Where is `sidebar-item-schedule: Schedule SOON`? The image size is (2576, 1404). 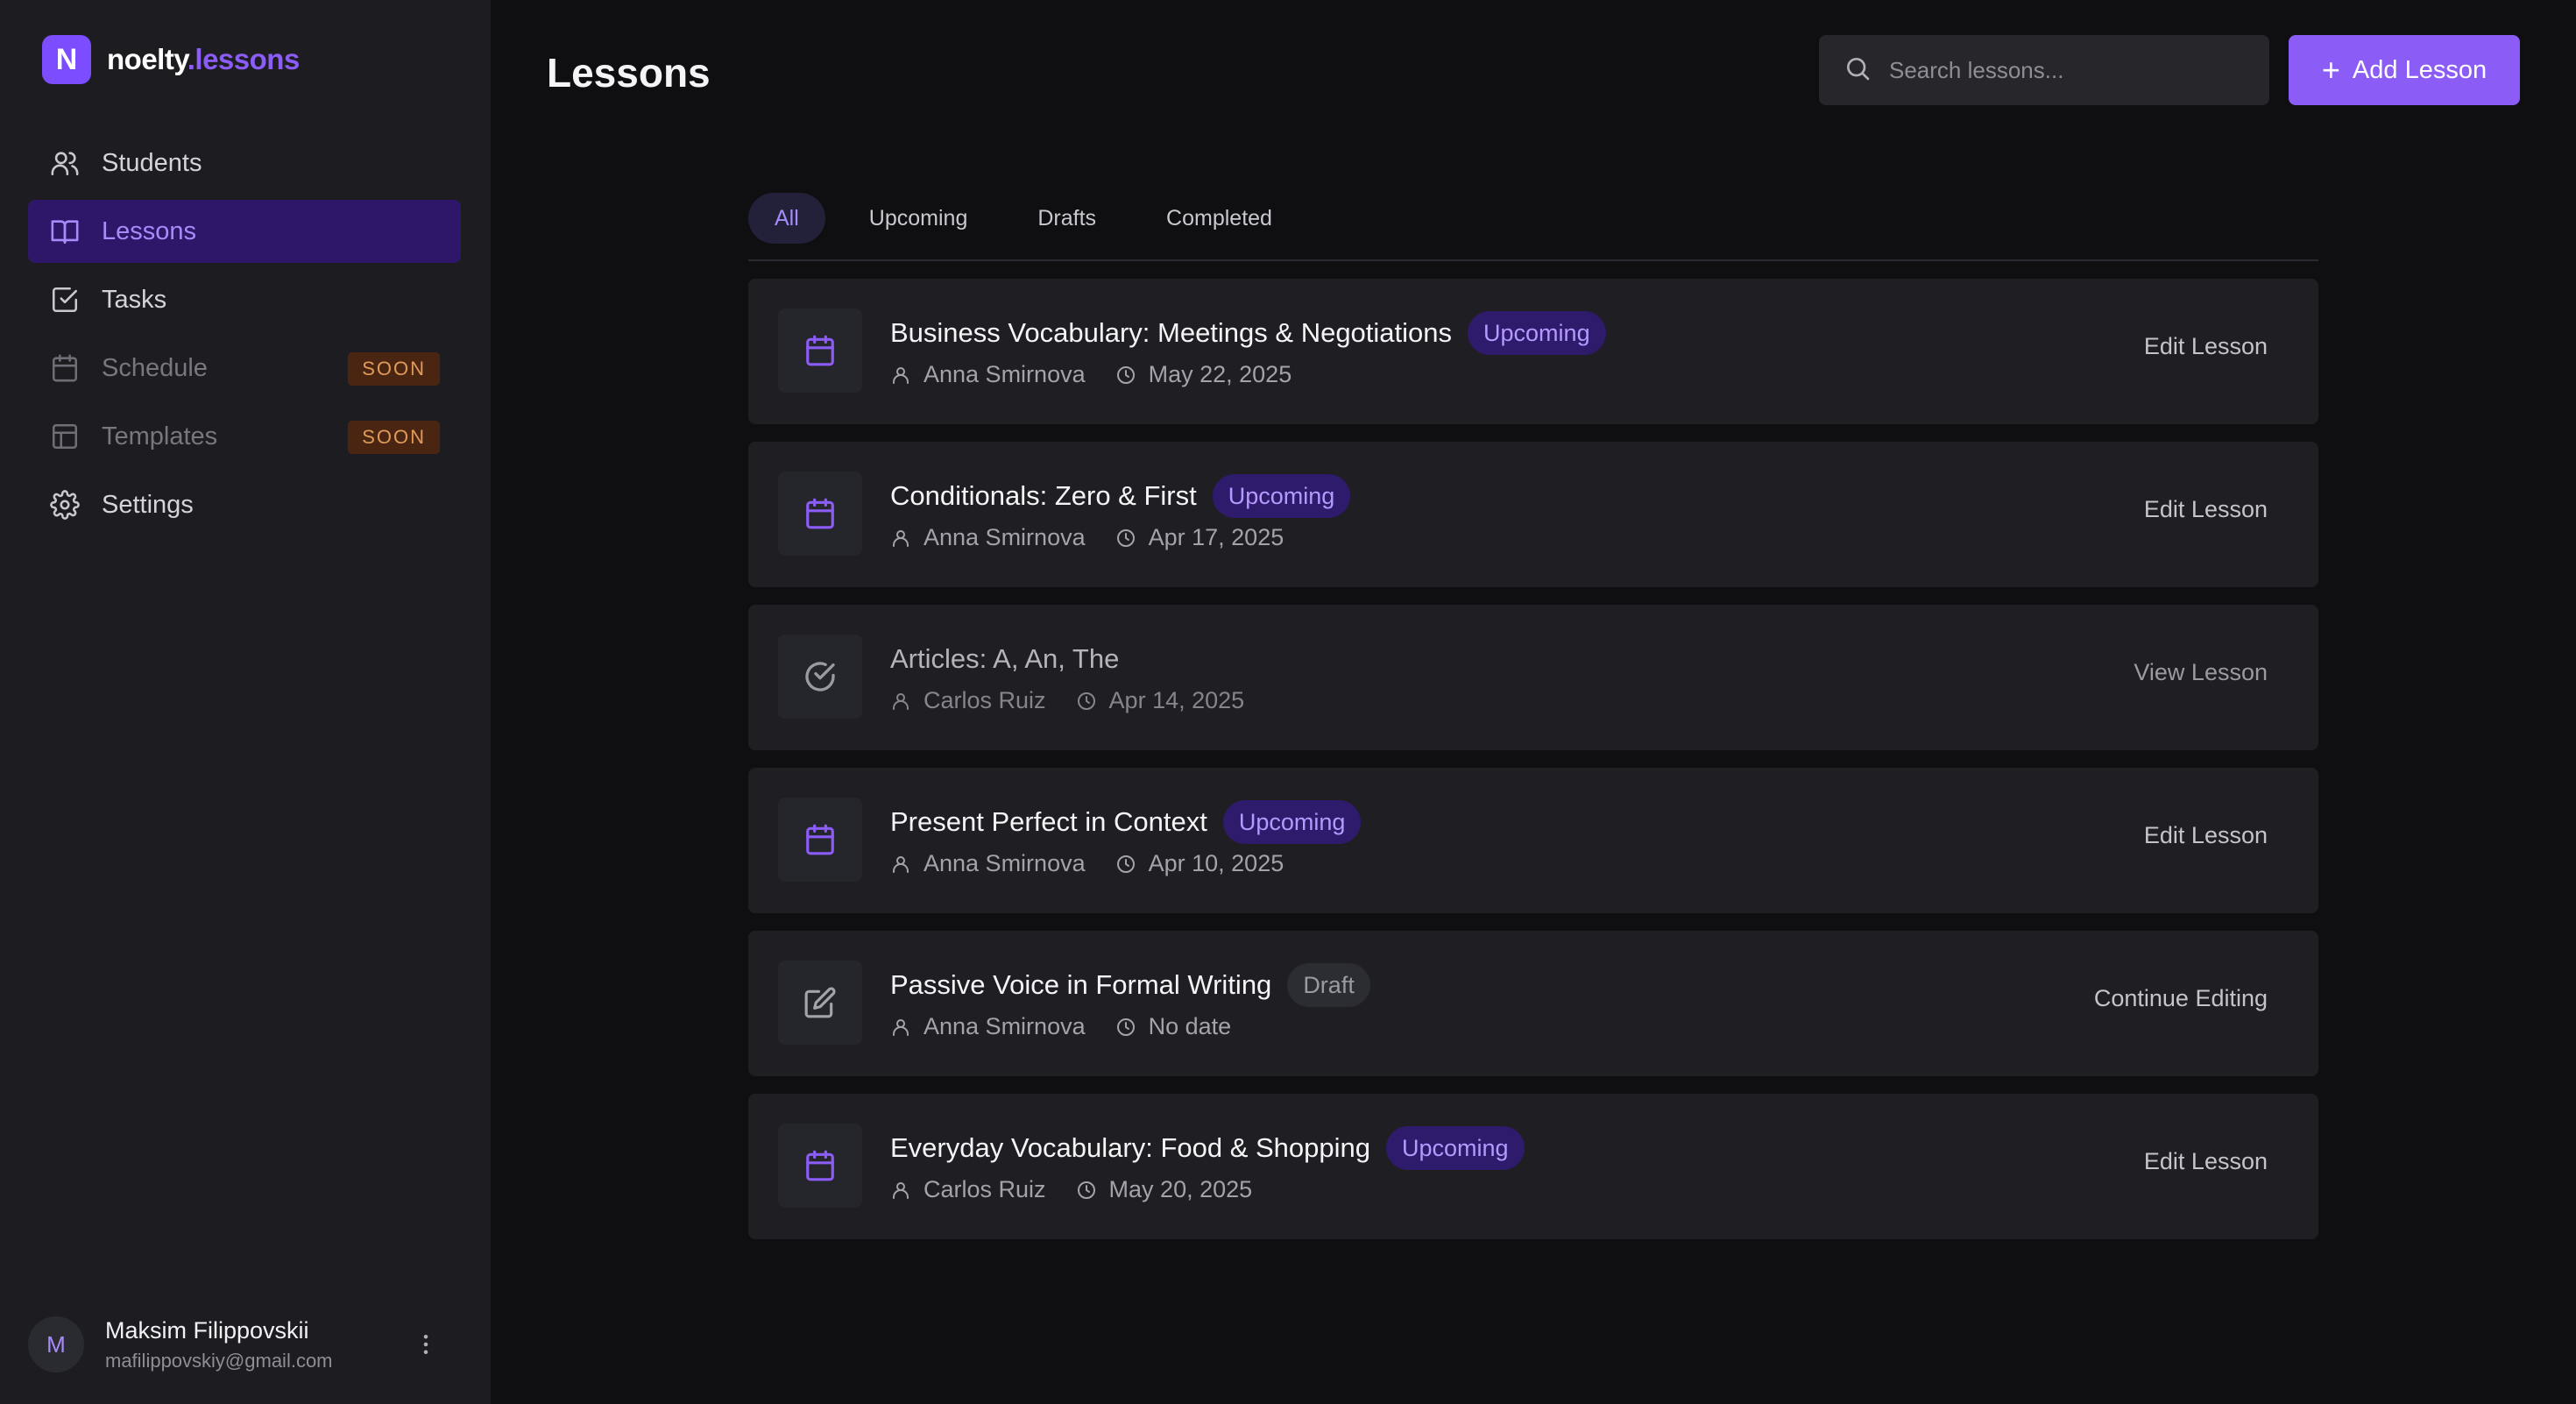 sidebar-item-schedule: Schedule SOON is located at coordinates (244, 368).